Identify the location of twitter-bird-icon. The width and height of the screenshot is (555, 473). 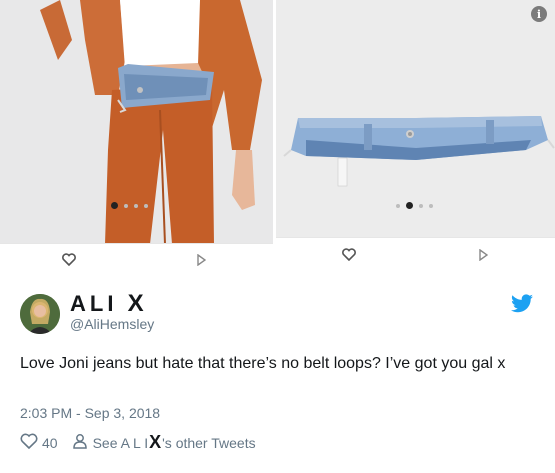
(522, 306).